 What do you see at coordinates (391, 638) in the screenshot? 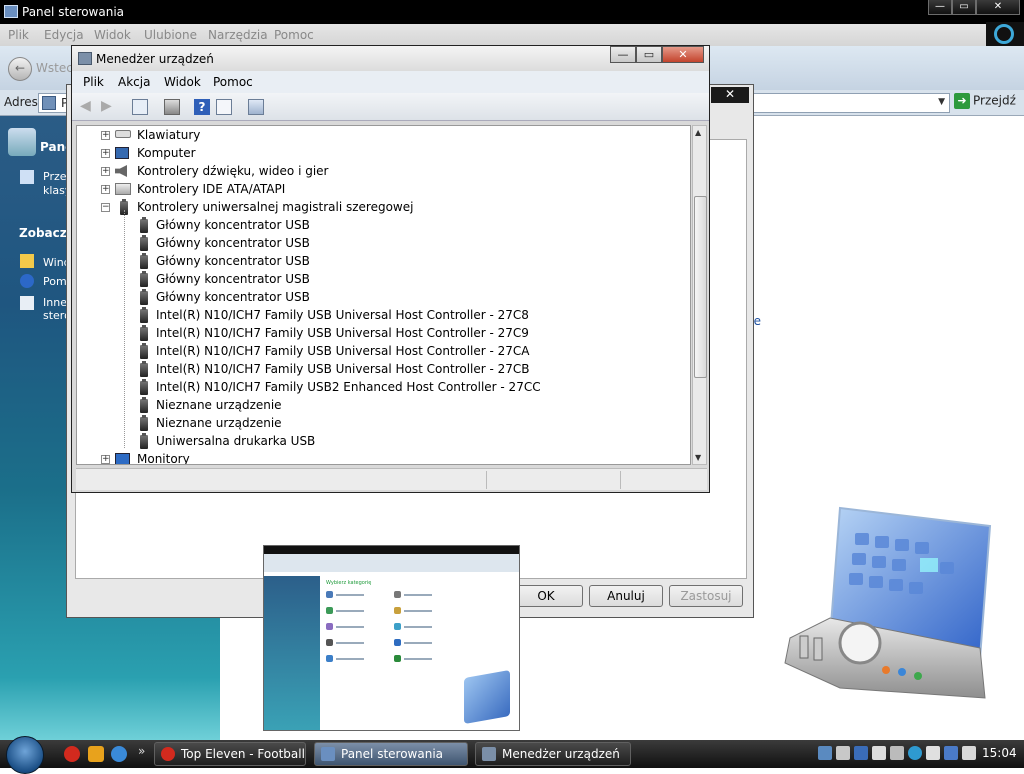
I see `taskbar-thumbnail-preview: Wybierz kategorię` at bounding box center [391, 638].